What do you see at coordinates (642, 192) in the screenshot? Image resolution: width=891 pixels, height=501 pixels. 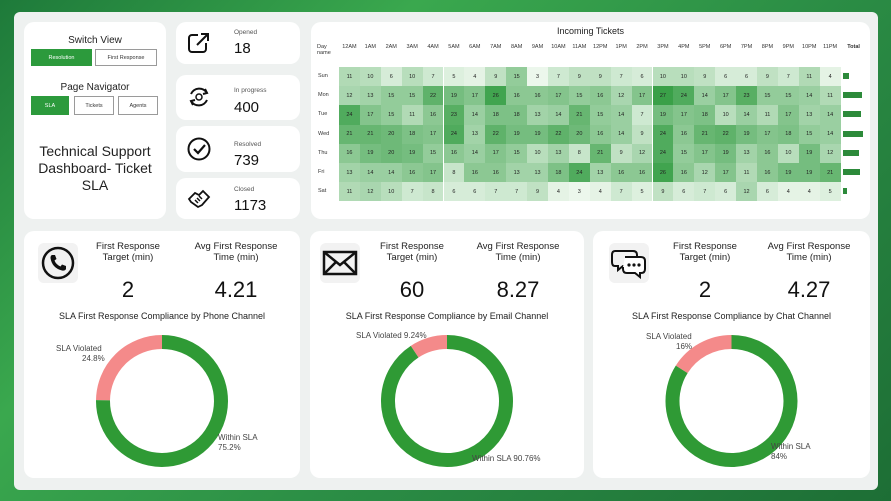 I see `heatmap-cell: 5` at bounding box center [642, 192].